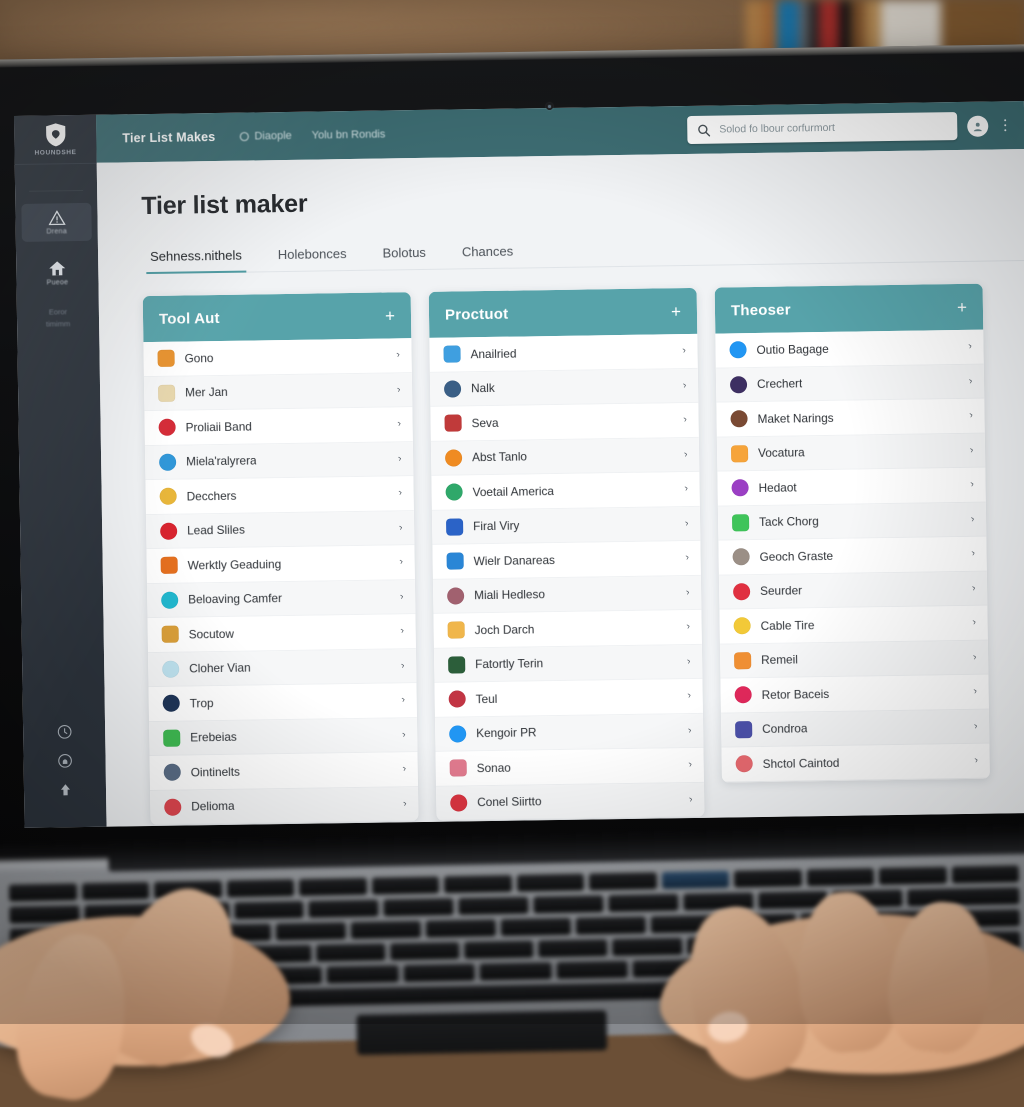 The width and height of the screenshot is (1024, 1107). I want to click on list-item: Sonao ›, so click(569, 767).